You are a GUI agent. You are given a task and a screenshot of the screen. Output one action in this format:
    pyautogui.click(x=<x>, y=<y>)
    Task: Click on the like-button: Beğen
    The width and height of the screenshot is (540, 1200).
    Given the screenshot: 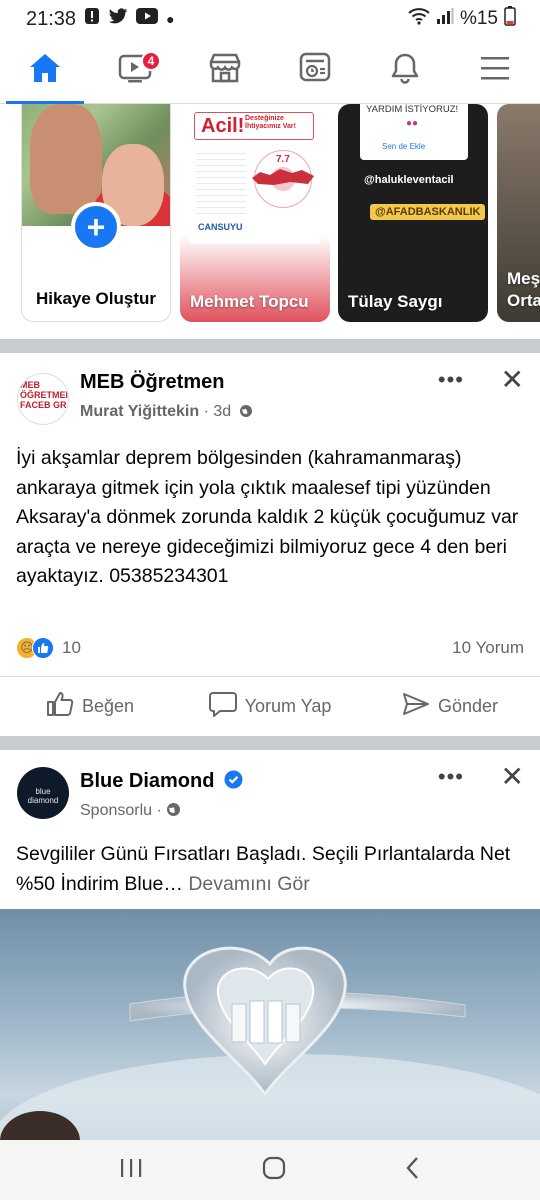 What is the action you would take?
    pyautogui.click(x=90, y=706)
    